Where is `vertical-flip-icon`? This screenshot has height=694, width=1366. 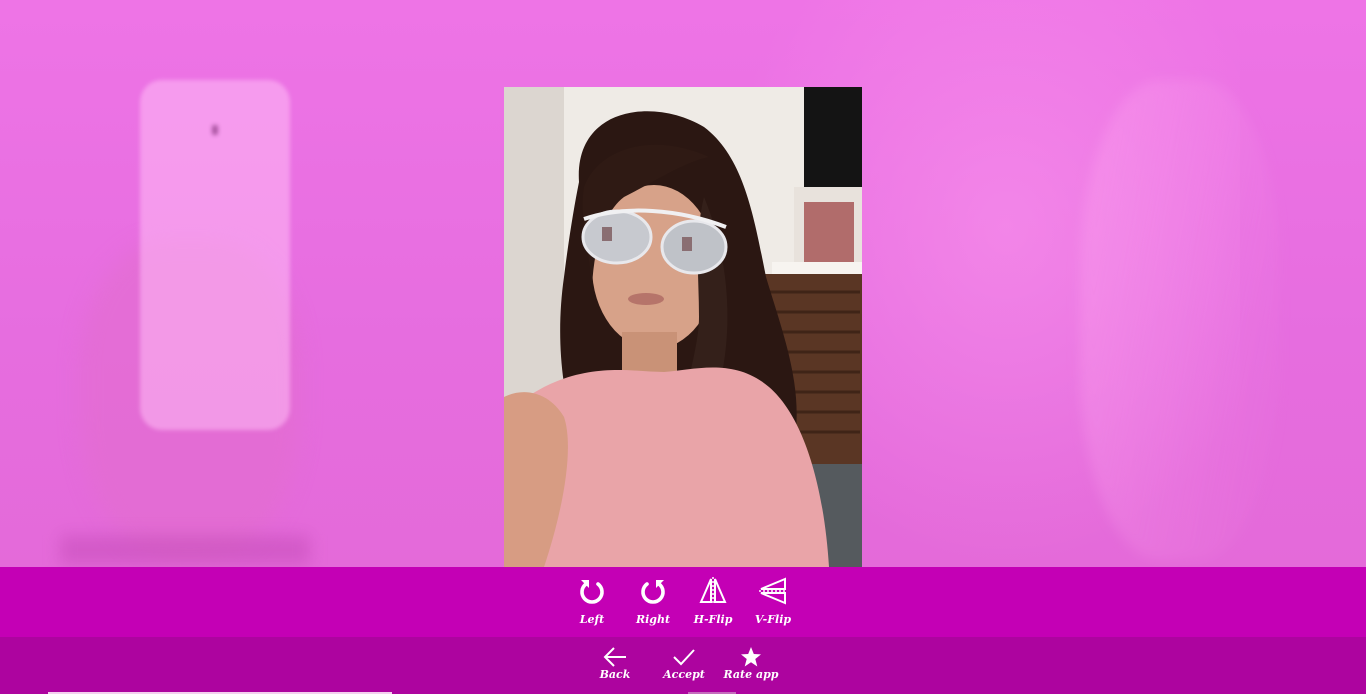
vertical-flip-icon is located at coordinates (773, 591).